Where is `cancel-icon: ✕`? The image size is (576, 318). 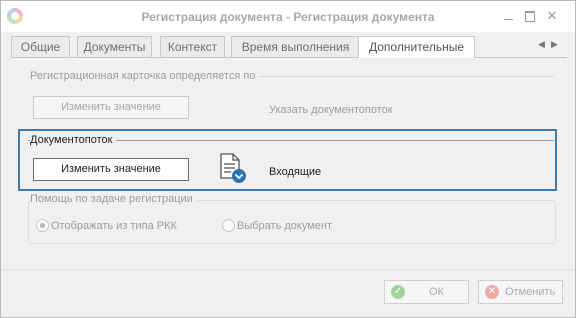
cancel-icon: ✕ is located at coordinates (492, 292).